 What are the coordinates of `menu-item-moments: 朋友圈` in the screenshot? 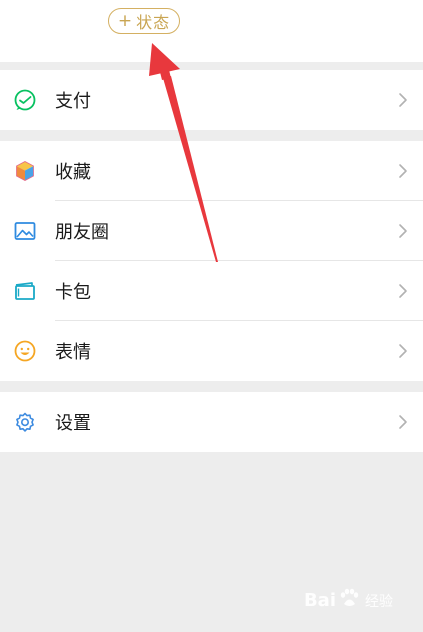 It's located at (211, 231).